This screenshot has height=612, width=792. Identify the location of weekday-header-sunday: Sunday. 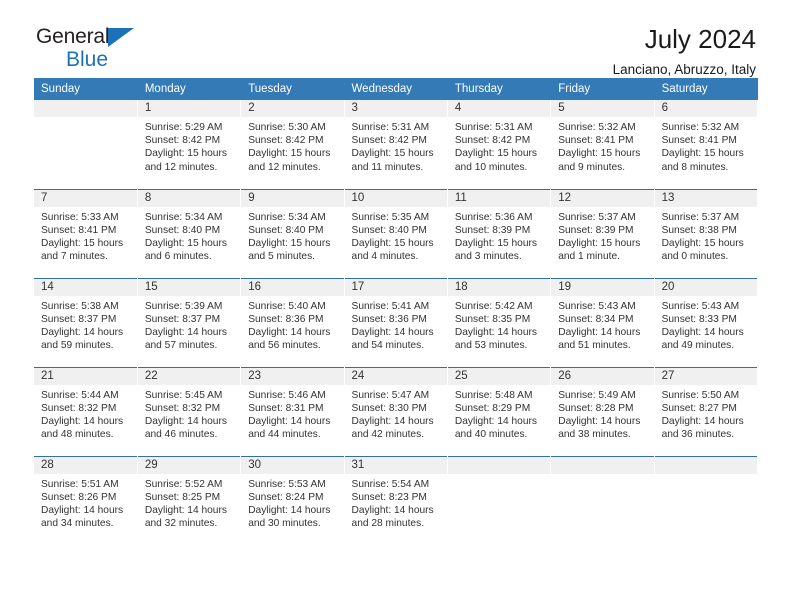
(86, 89).